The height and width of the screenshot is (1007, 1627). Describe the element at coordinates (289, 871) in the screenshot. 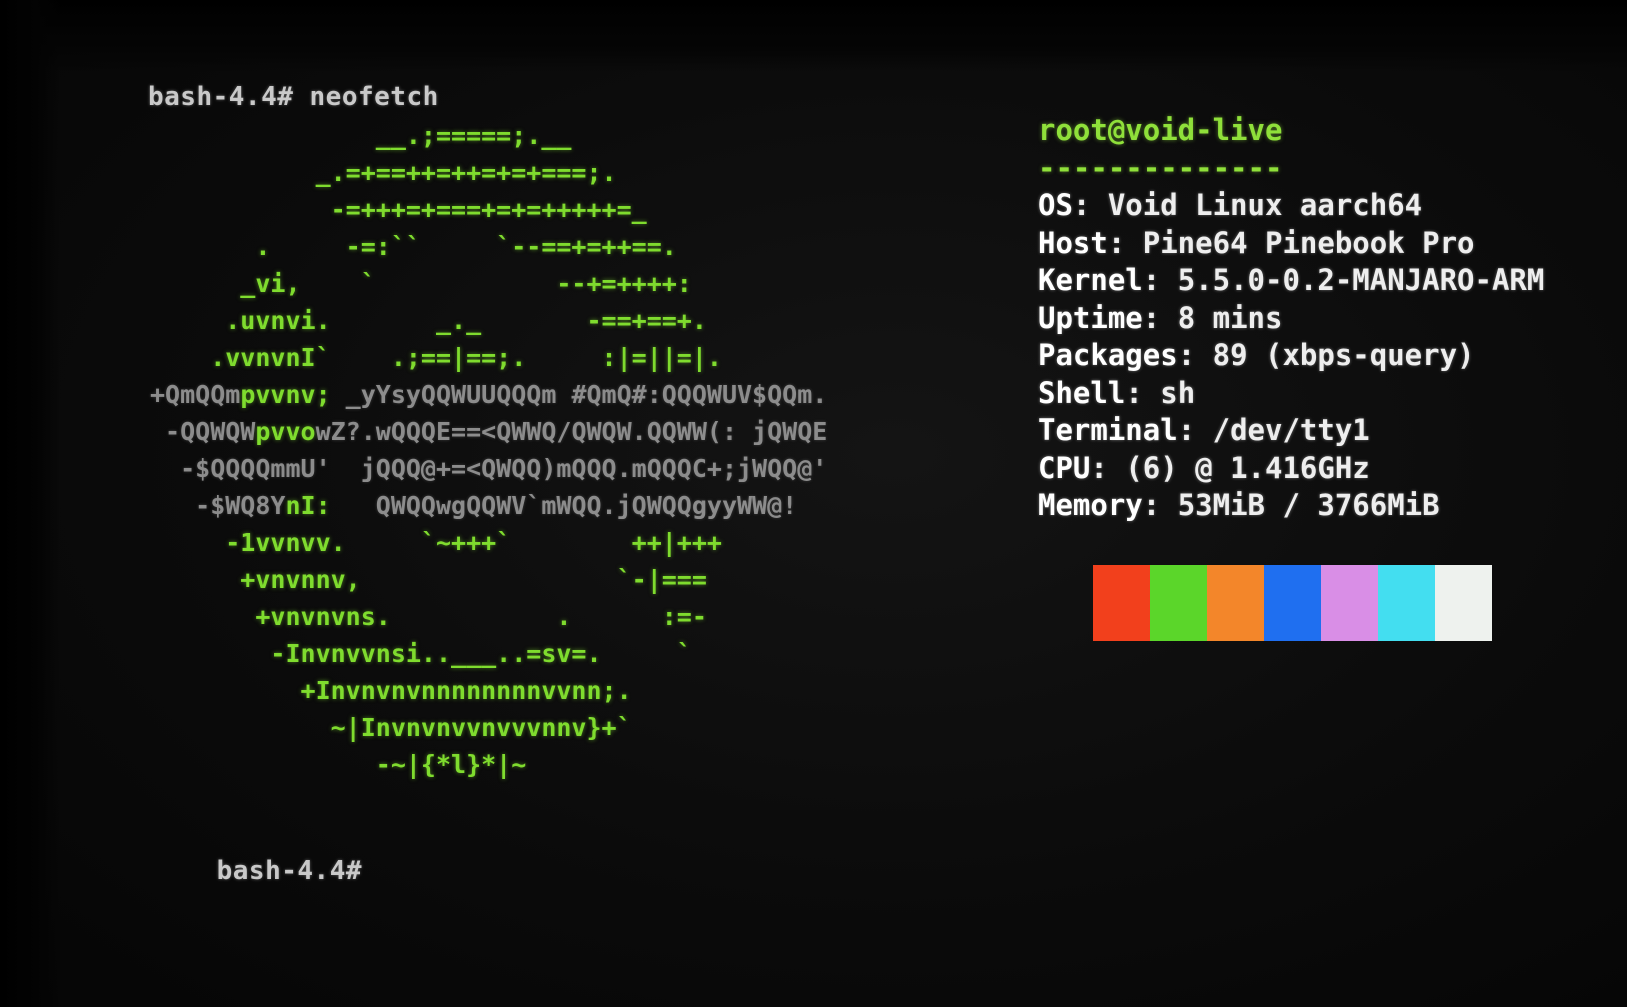

I see `prompt-idle-text: bash-4.4#` at that location.